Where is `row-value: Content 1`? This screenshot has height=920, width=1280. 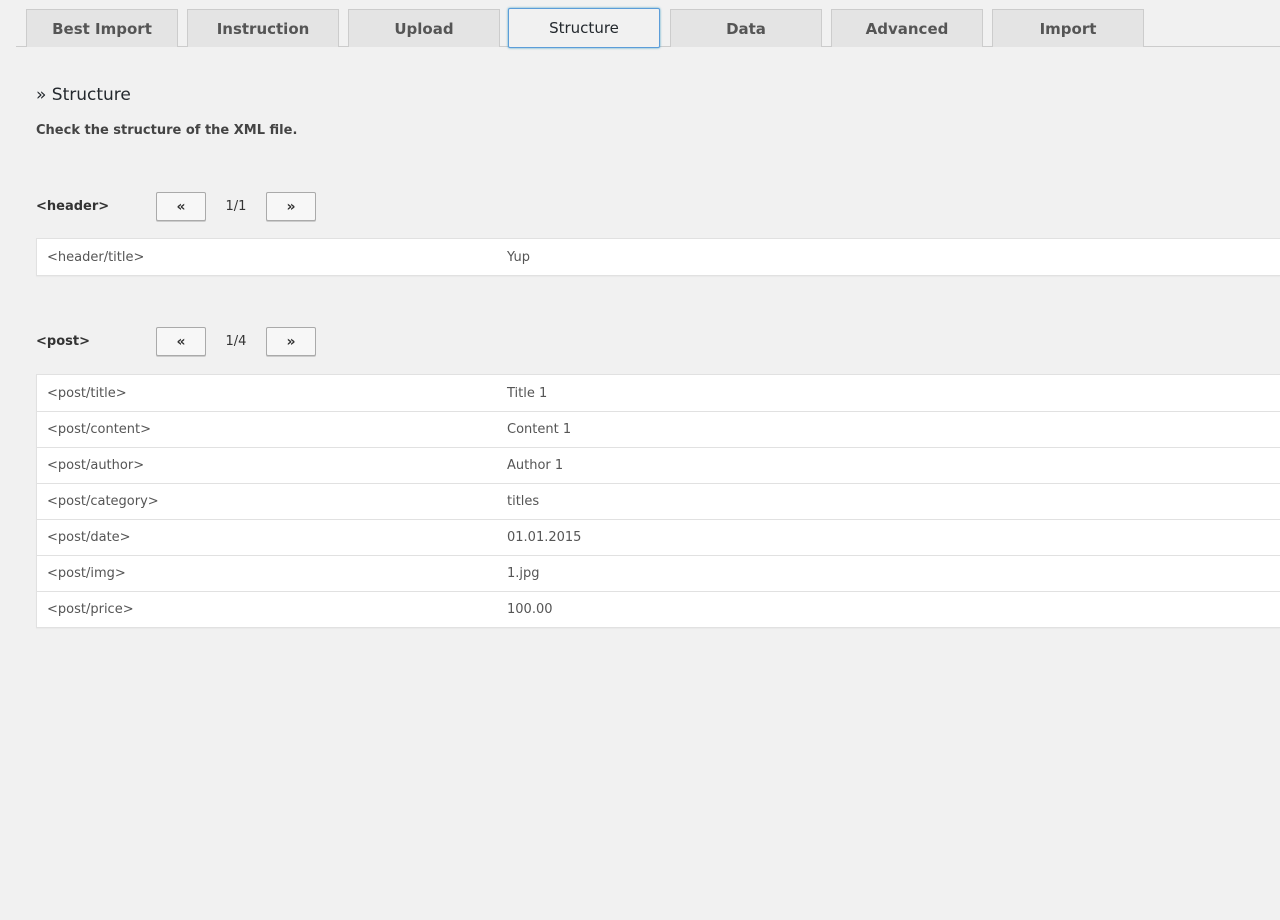
row-value: Content 1 is located at coordinates (539, 429).